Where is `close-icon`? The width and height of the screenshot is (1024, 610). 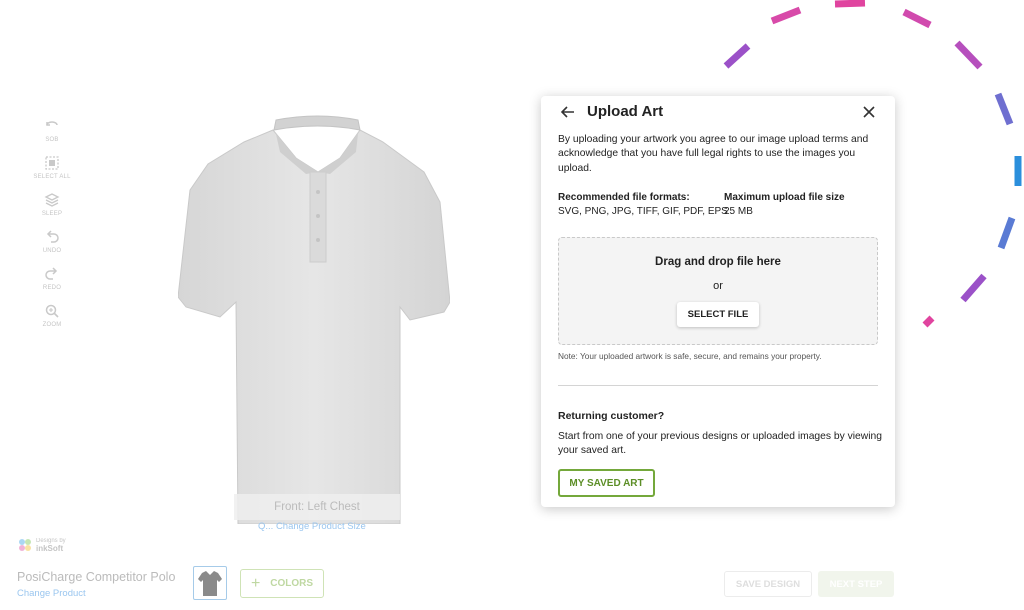
close-icon is located at coordinates (869, 112).